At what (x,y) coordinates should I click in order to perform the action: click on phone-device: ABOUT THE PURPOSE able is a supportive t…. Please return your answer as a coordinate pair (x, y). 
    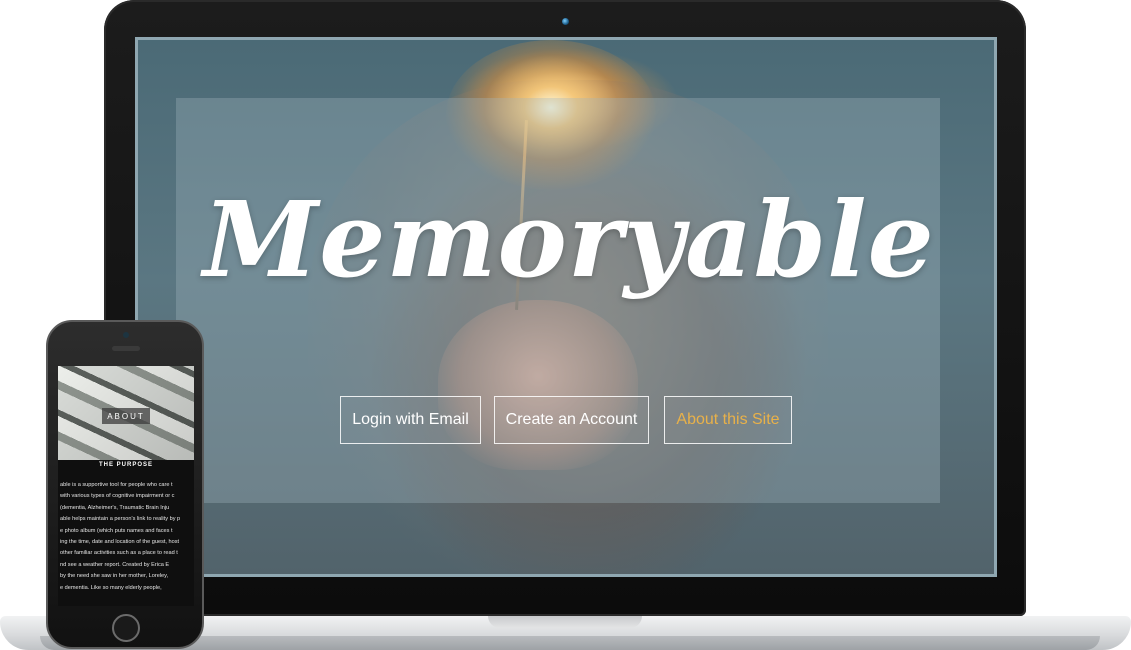
    Looking at the image, I should click on (125, 484).